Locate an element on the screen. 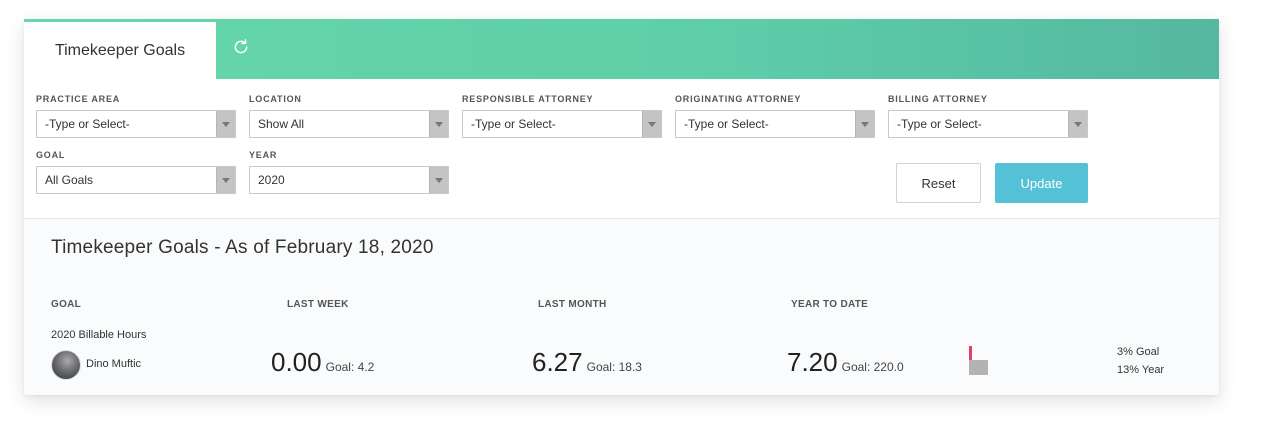  percent-year: 13% Year is located at coordinates (1141, 370).